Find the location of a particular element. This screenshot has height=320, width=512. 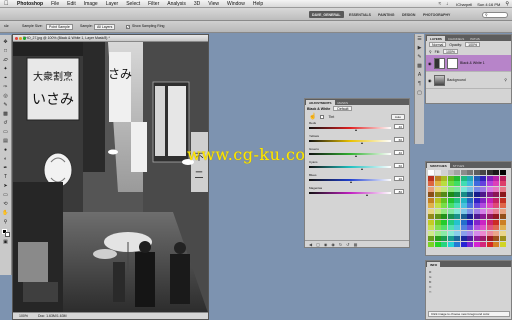

tab-adjustments: ADJUSTMENTS is located at coordinates (320, 102).